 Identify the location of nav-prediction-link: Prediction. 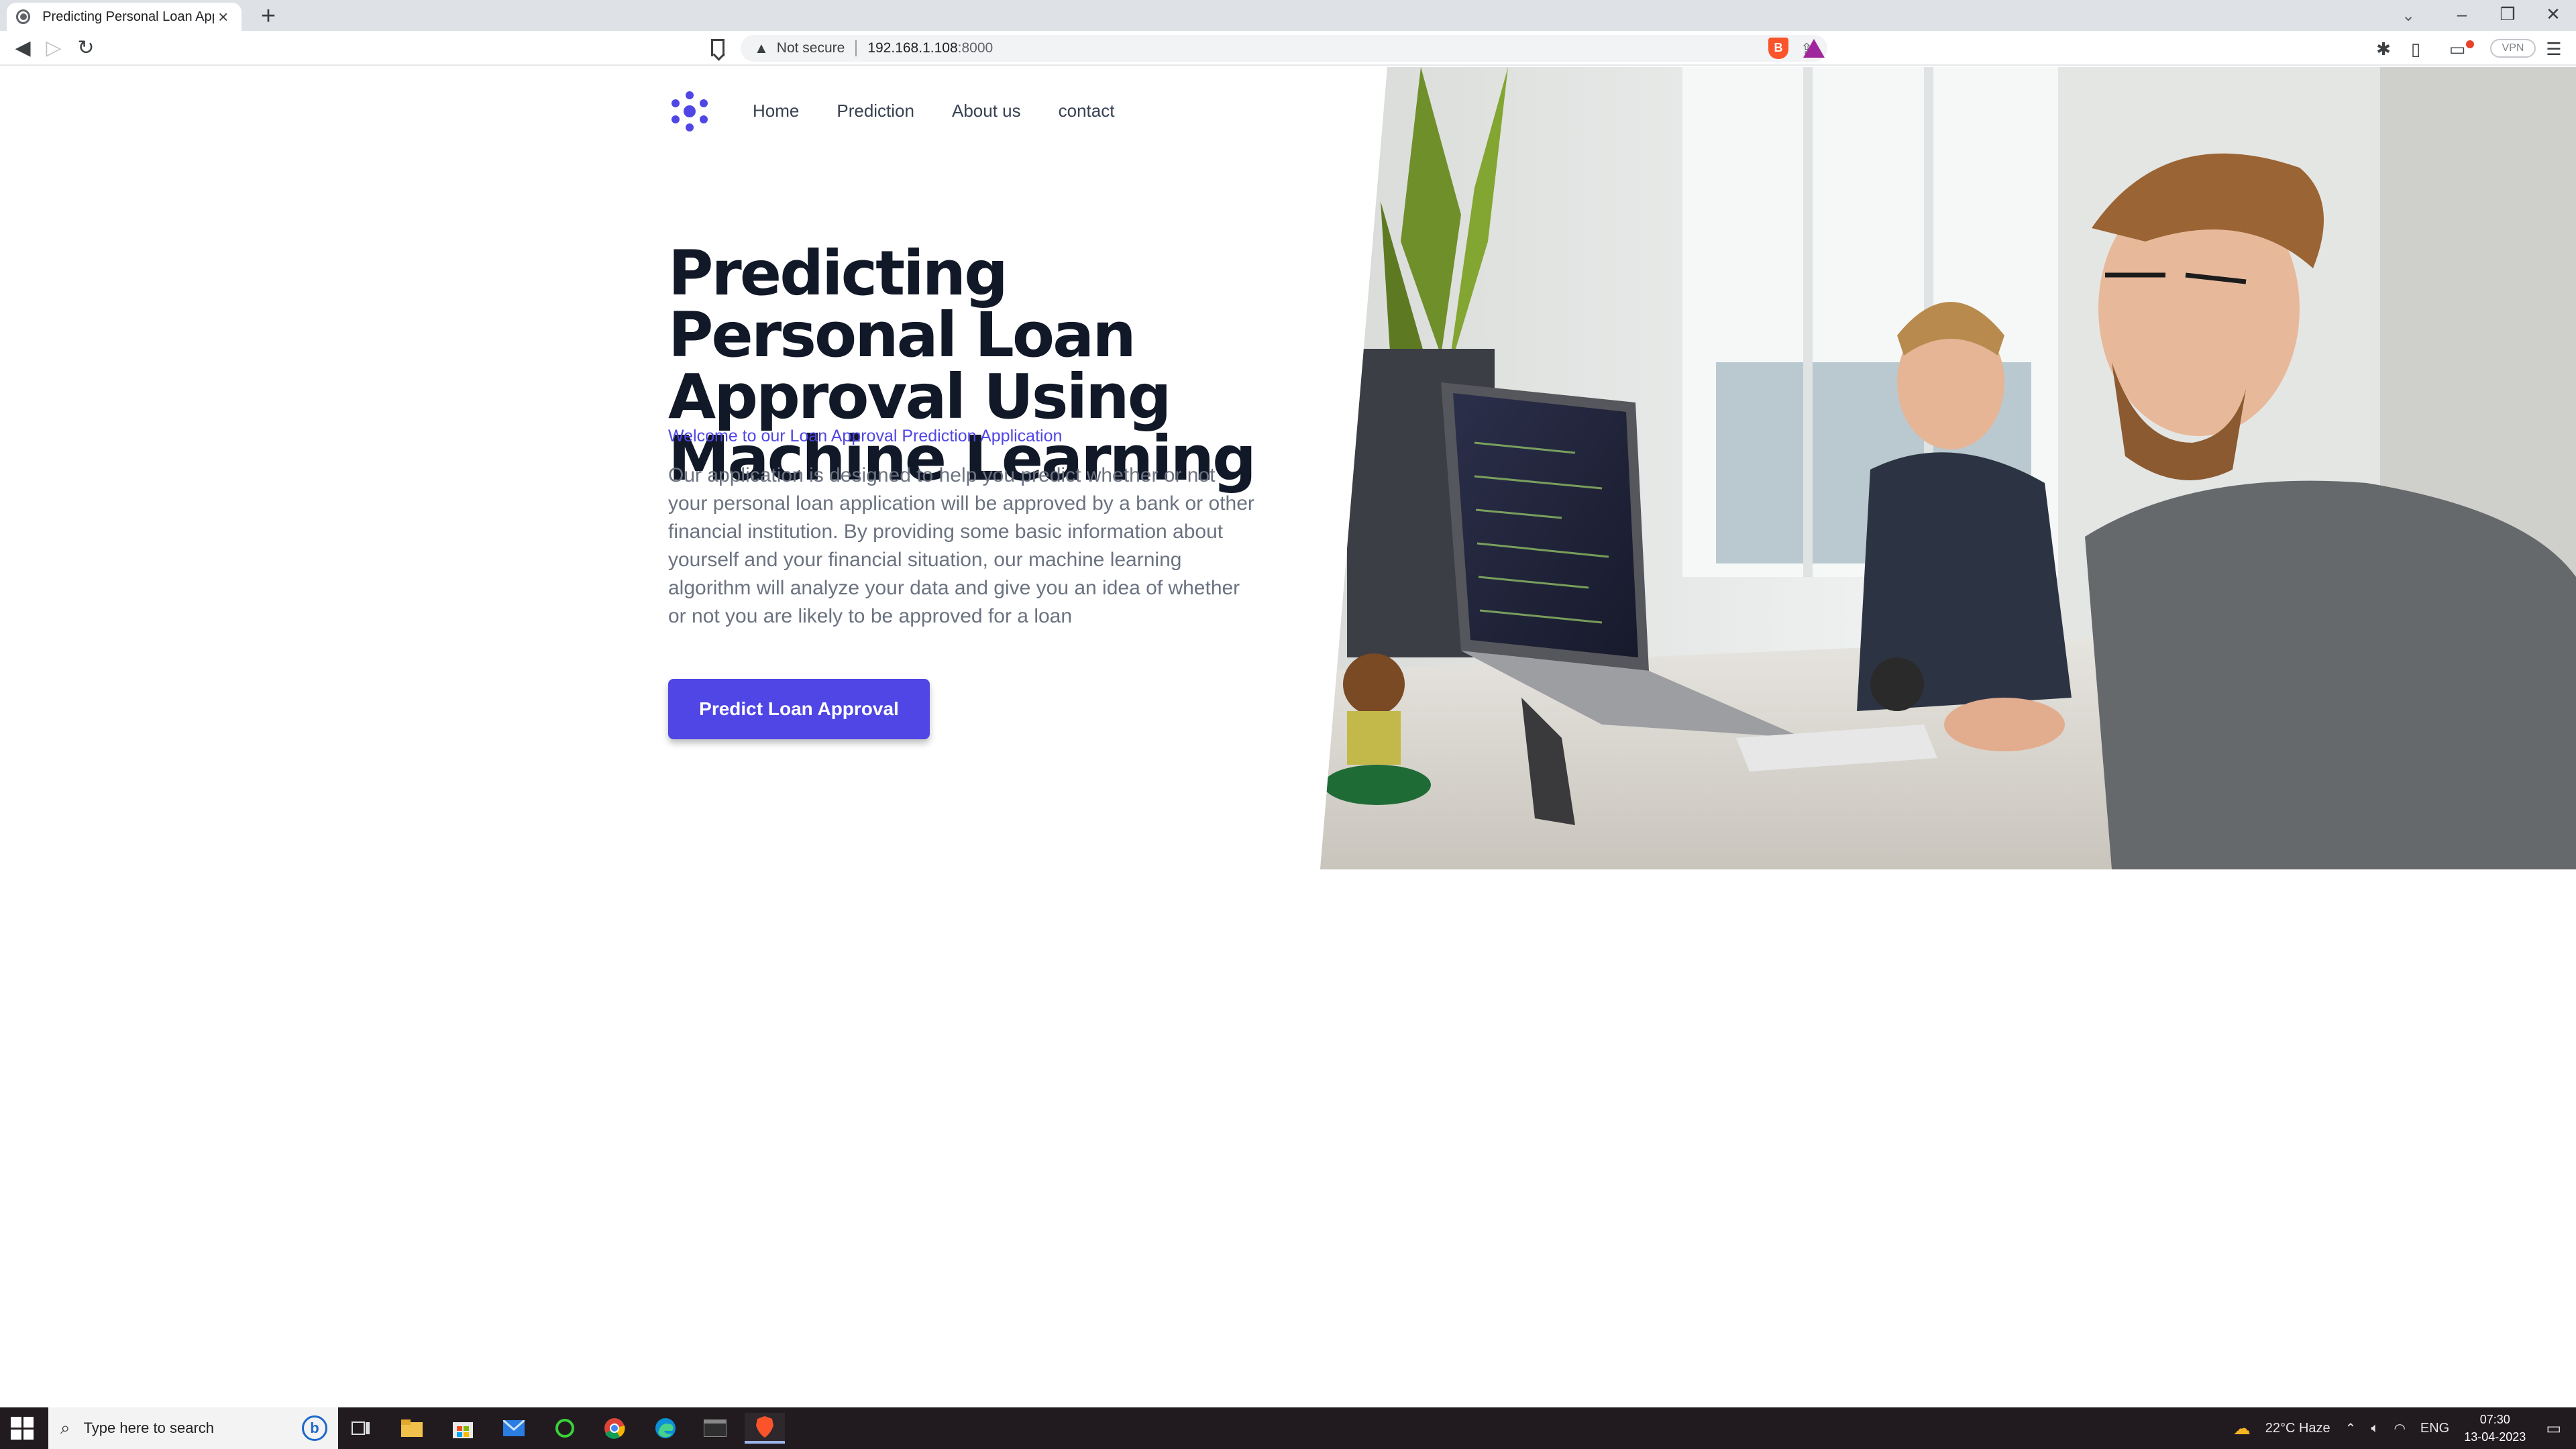
(875, 111).